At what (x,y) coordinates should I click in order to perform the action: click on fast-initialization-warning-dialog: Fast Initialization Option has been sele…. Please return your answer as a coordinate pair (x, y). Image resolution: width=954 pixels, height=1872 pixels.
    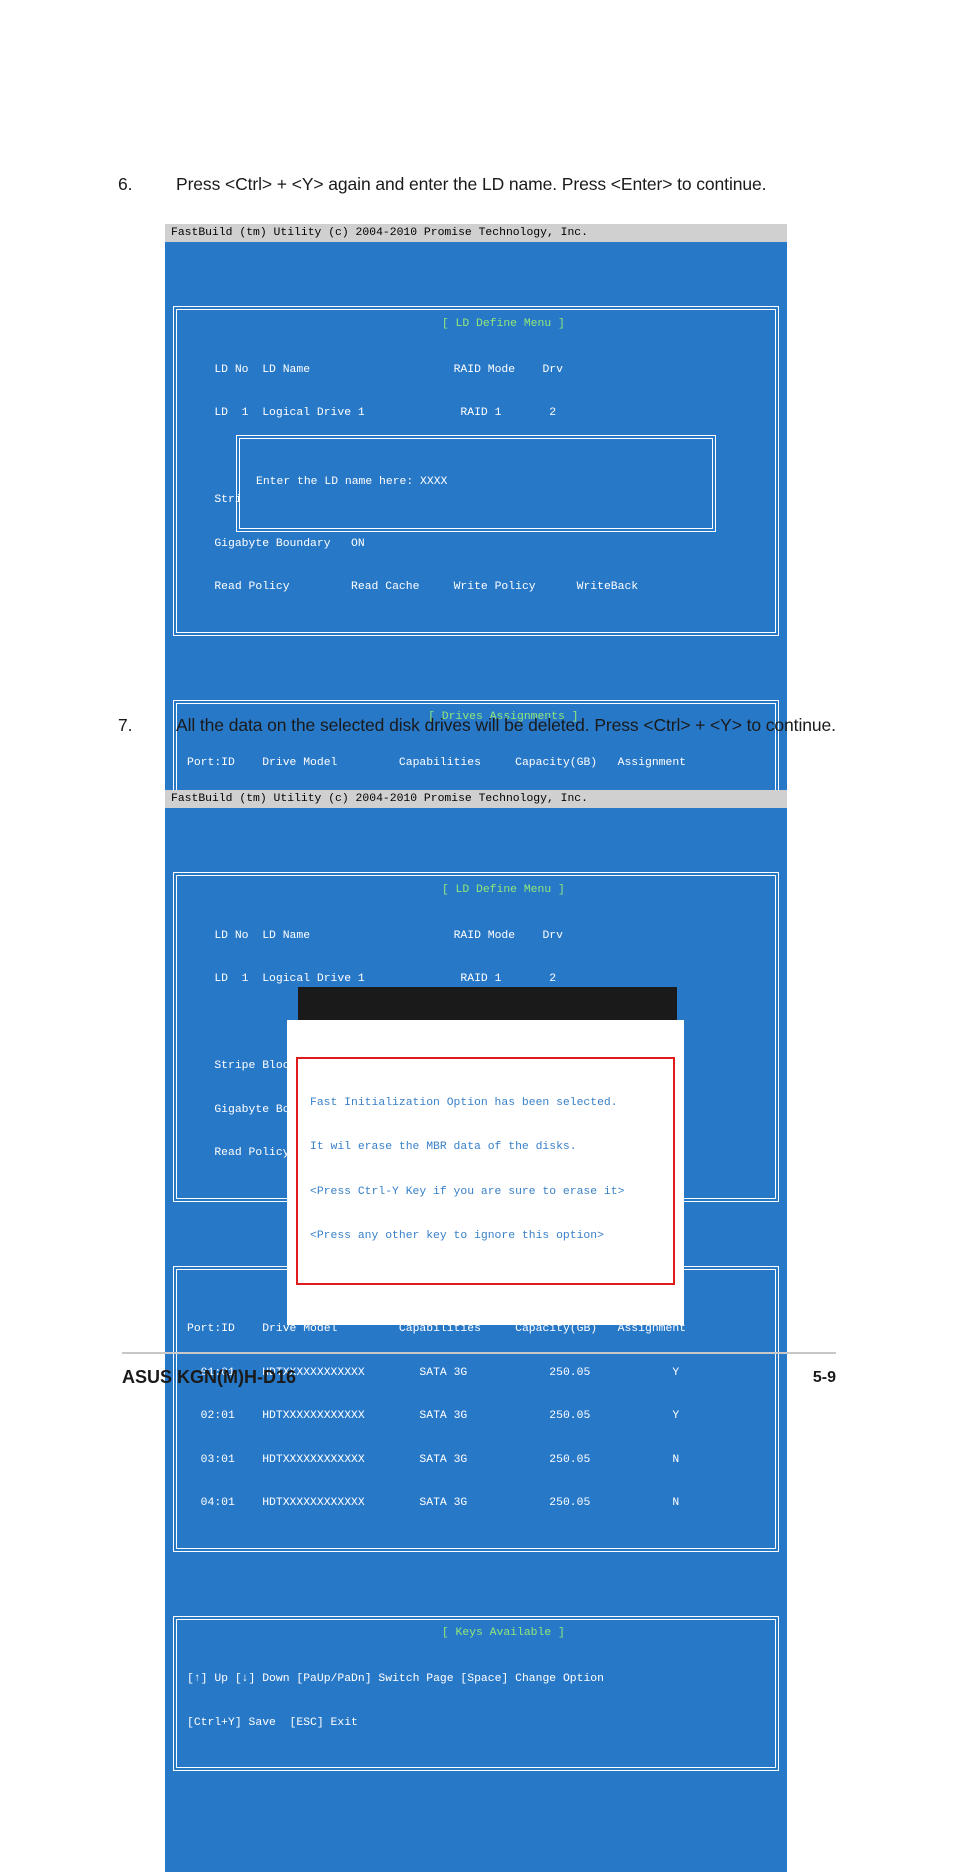
    Looking at the image, I should click on (485, 1165).